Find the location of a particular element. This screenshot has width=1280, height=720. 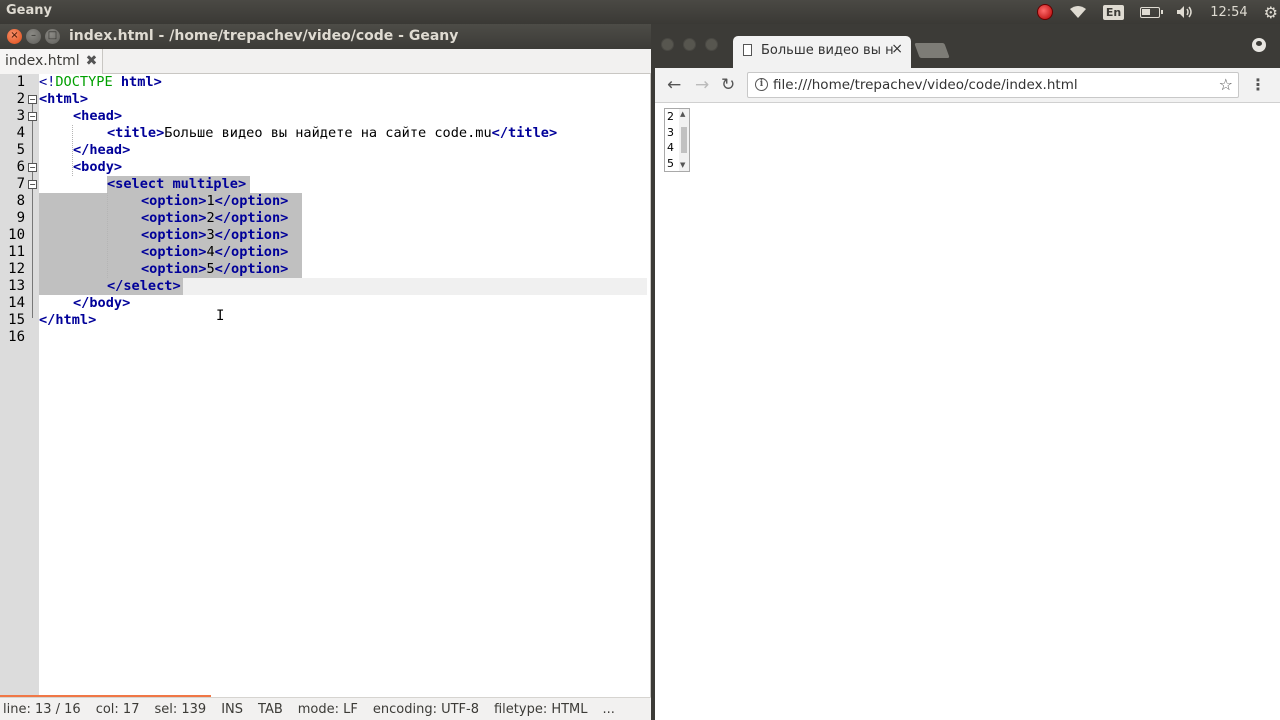

text-cursor-icon: I is located at coordinates (220, 316).